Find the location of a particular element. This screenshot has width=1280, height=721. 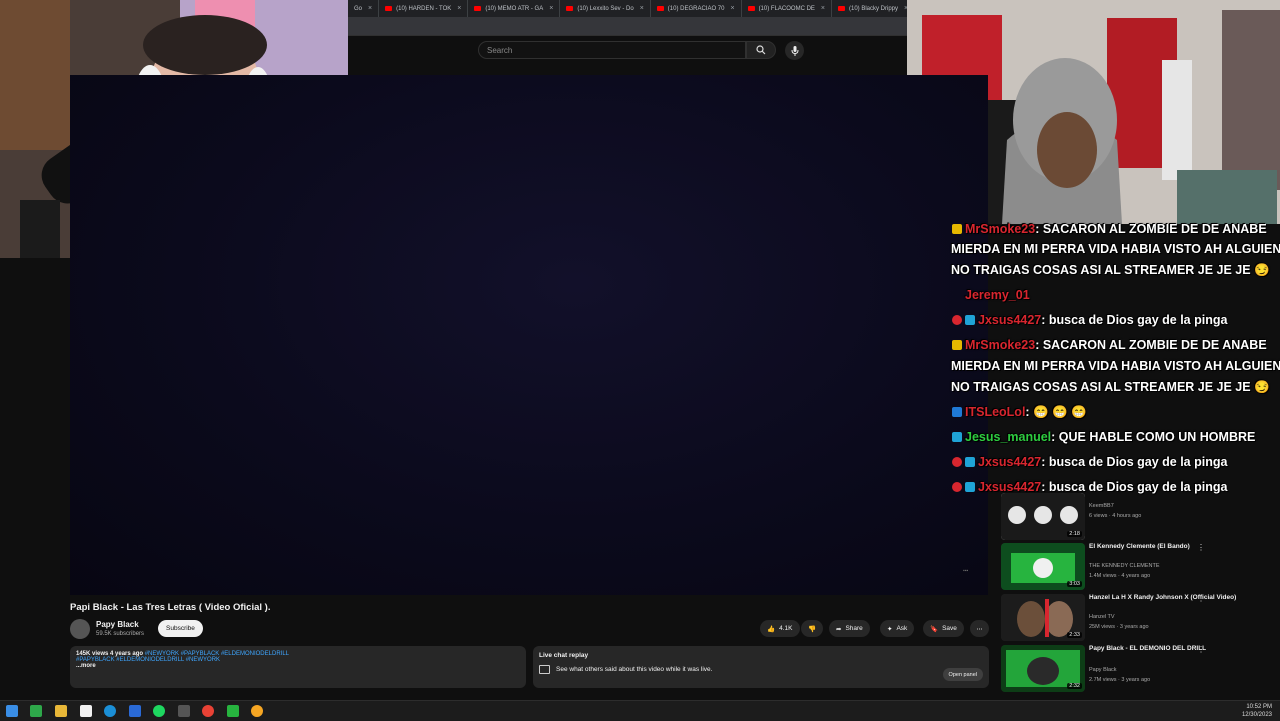

video-thumbnail: 3:03 is located at coordinates (1043, 566).